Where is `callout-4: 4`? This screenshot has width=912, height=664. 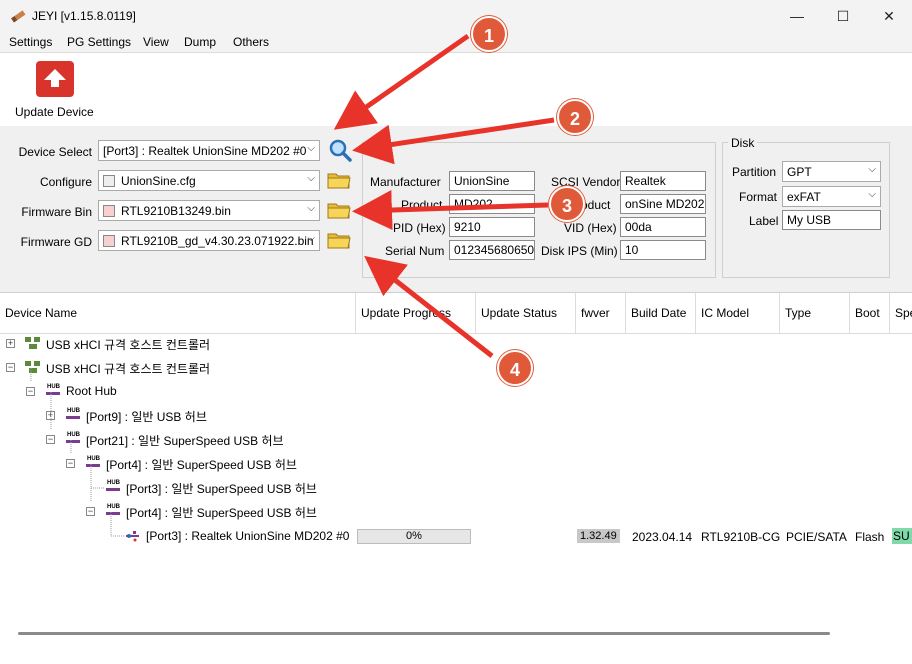 callout-4: 4 is located at coordinates (515, 368).